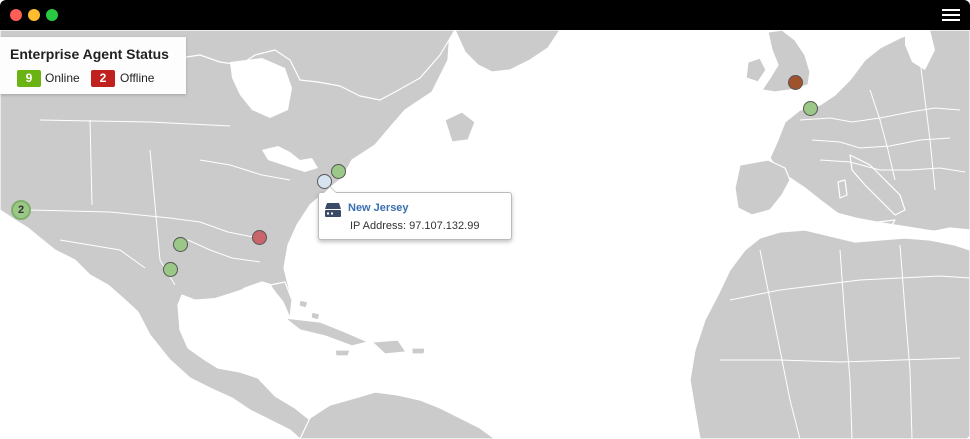 The height and width of the screenshot is (439, 970). I want to click on cuba-landmass, so click(326, 332).